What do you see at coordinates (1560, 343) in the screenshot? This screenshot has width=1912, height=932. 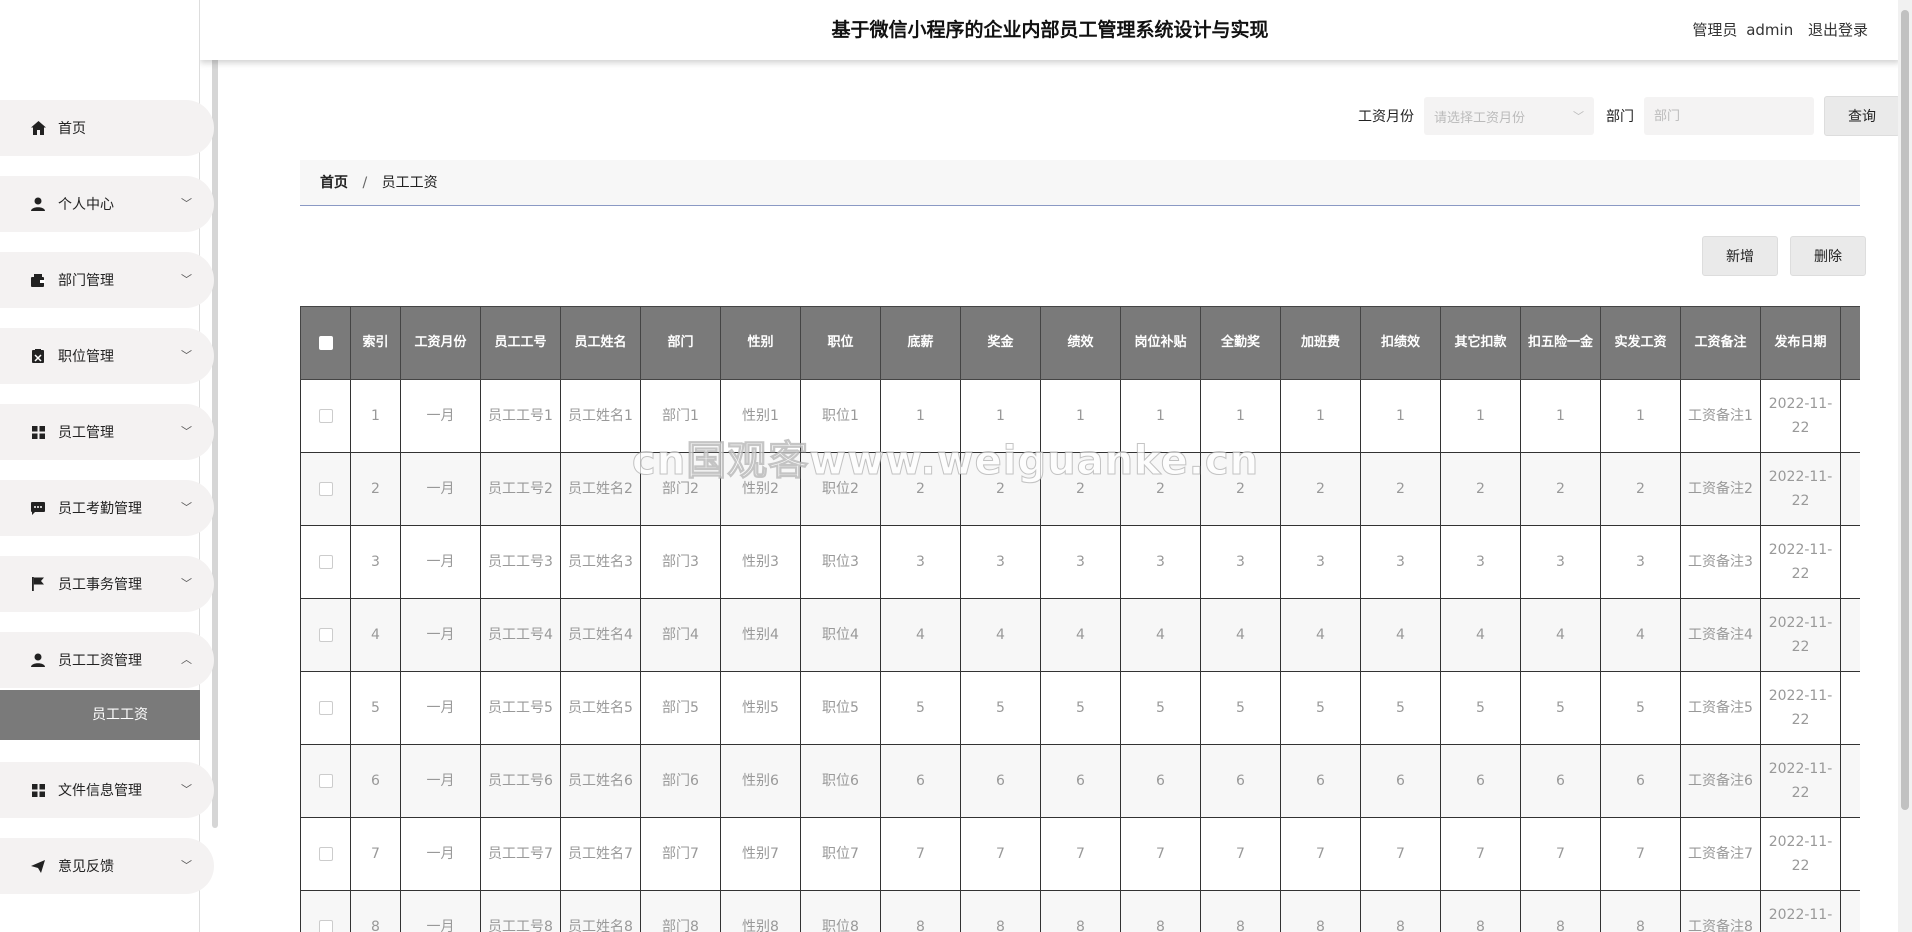 I see `column-header: 扣五险一金` at bounding box center [1560, 343].